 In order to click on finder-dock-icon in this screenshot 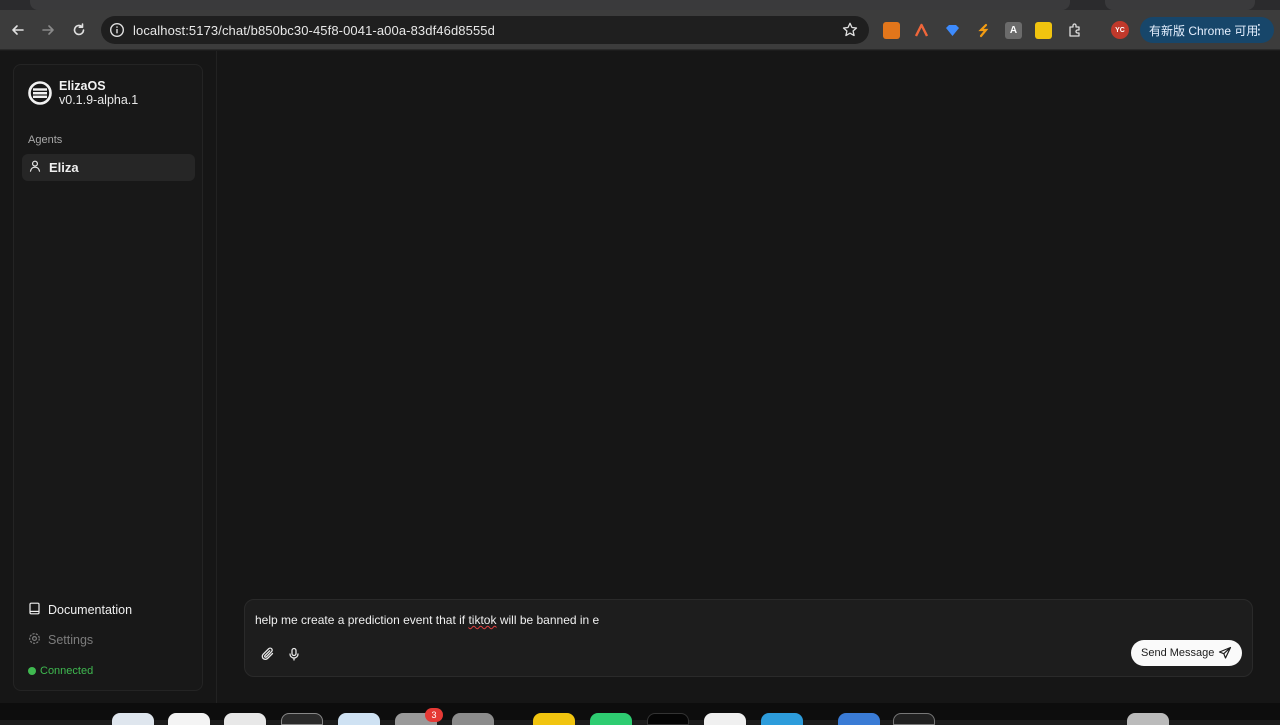, I will do `click(133, 719)`.